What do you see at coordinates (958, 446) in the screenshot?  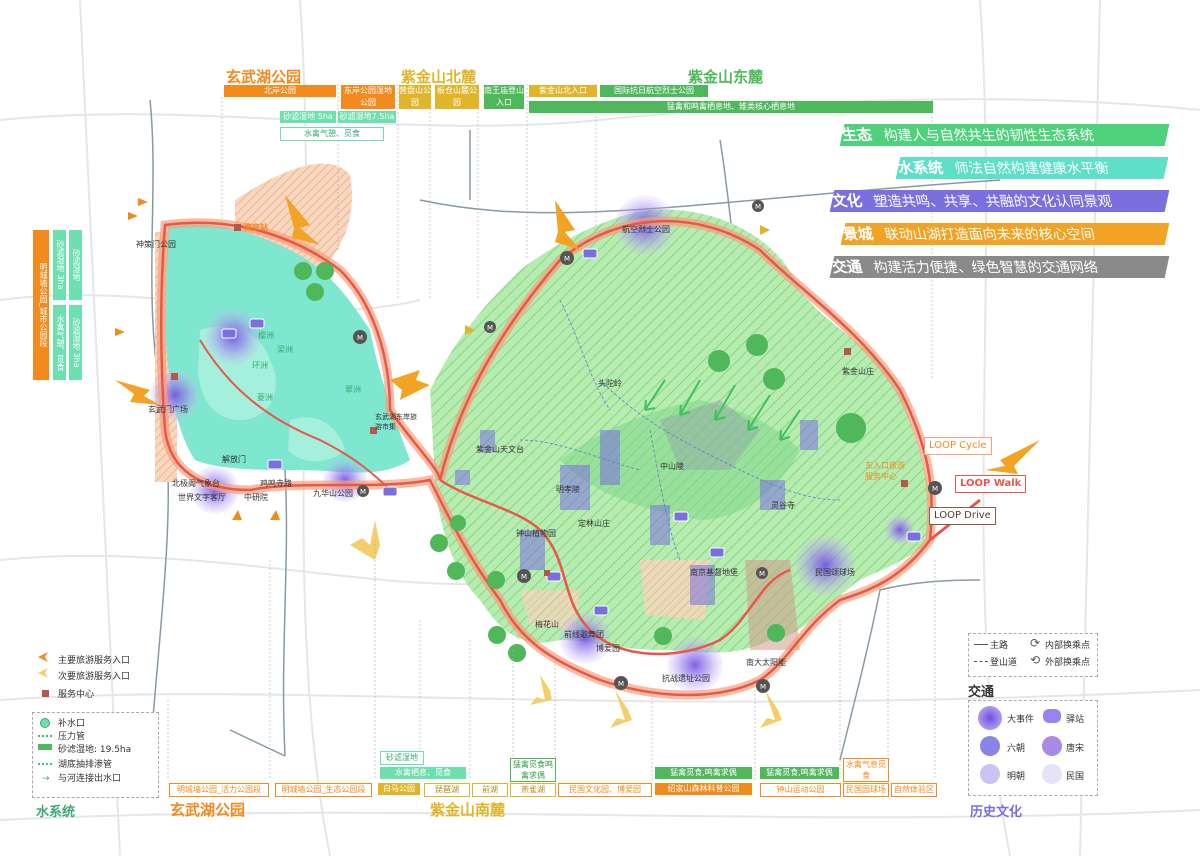 I see `loop-cycle-tag: LOOP Cycle` at bounding box center [958, 446].